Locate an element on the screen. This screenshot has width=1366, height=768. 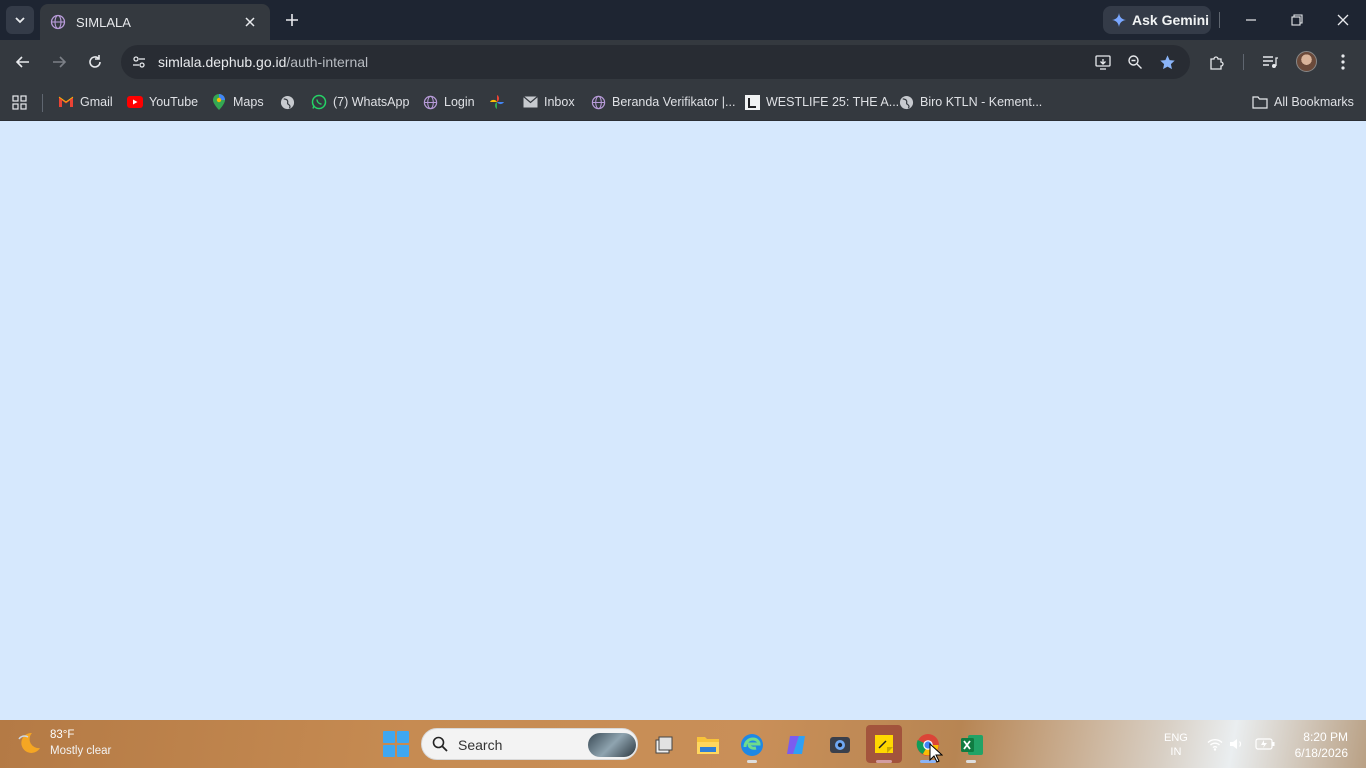
install-app-button is located at coordinates (1103, 62).